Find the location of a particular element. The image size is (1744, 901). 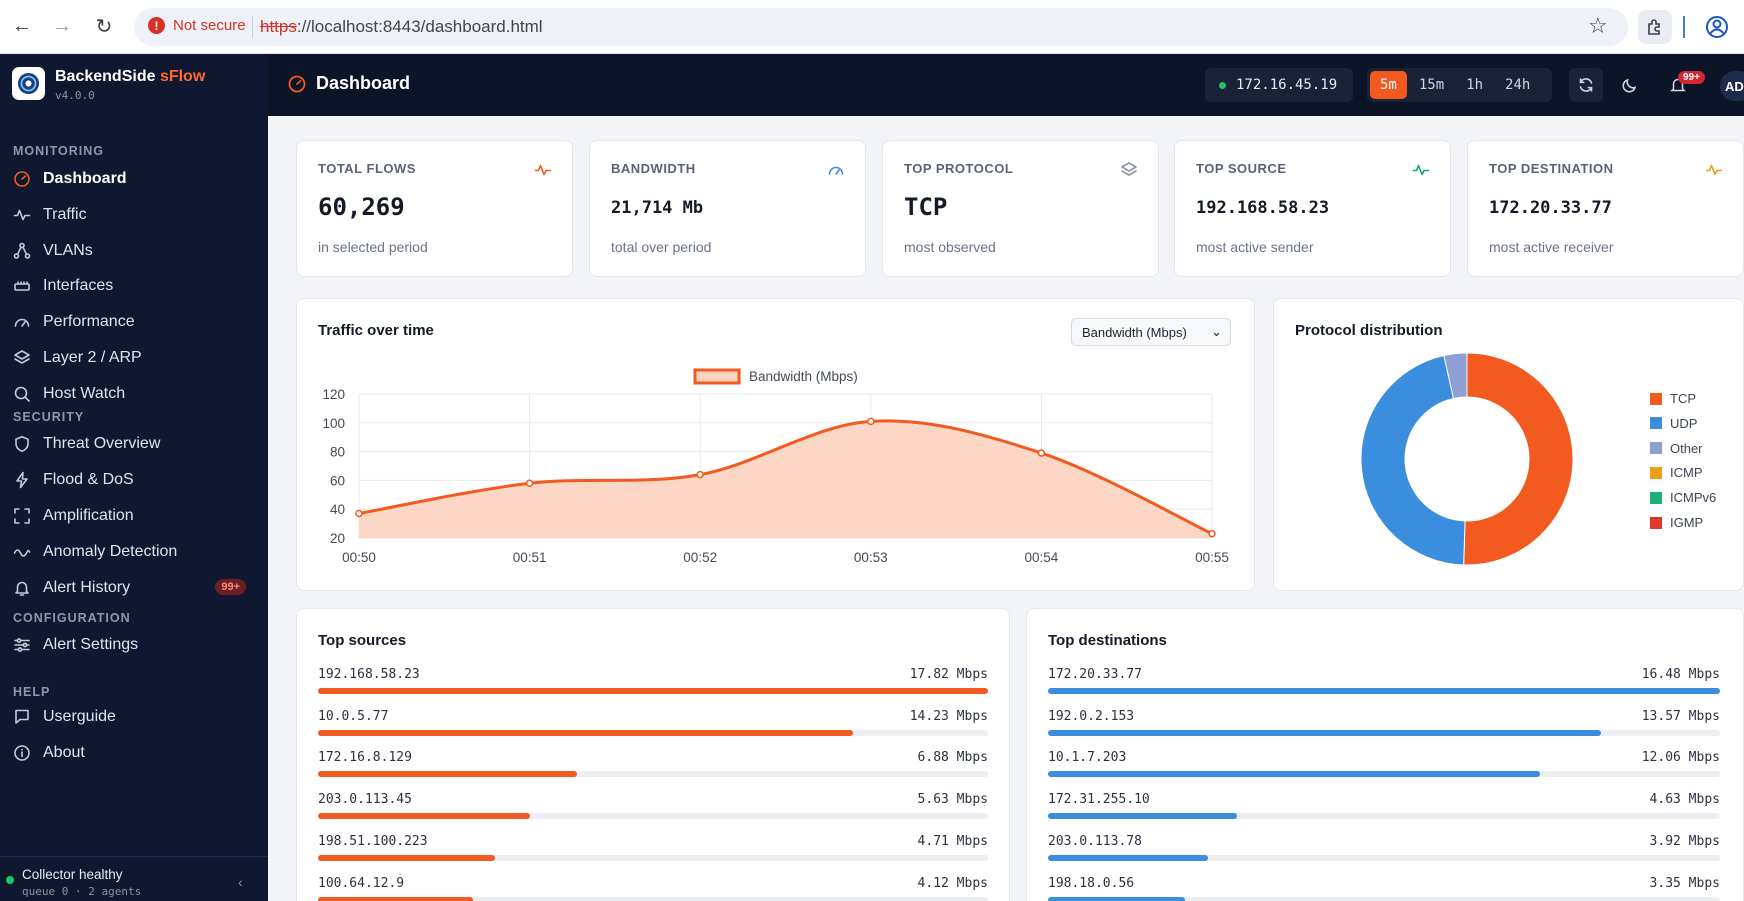

sidebar-item-label: Threat Overview is located at coordinates (102, 443).